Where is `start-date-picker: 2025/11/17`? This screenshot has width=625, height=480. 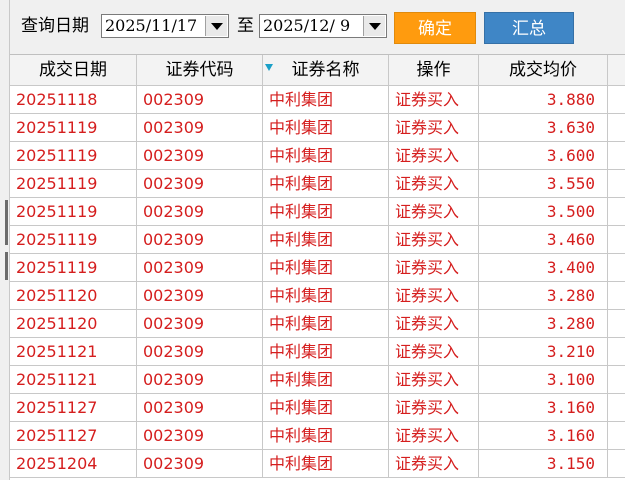
start-date-picker: 2025/11/17 is located at coordinates (165, 26).